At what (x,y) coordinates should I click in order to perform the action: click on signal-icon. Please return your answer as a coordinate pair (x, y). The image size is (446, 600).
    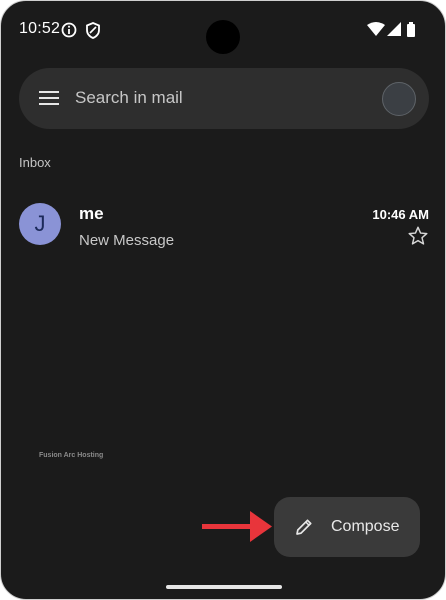
    Looking at the image, I should click on (394, 29).